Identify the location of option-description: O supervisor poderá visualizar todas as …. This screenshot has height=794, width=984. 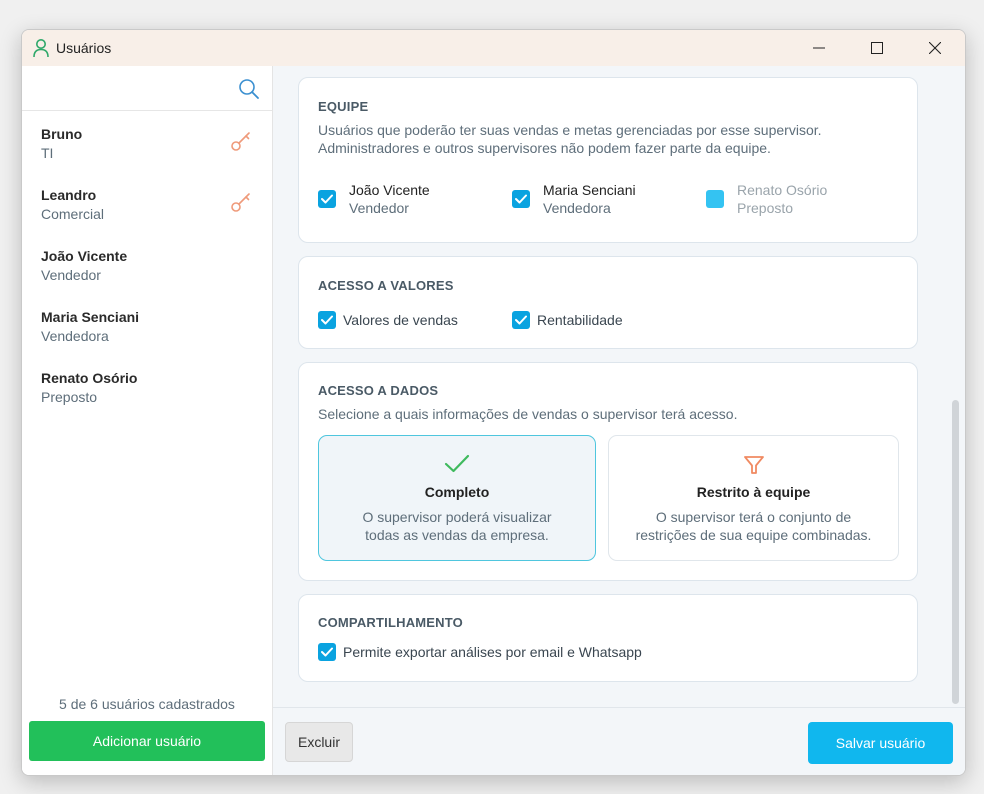
(457, 526).